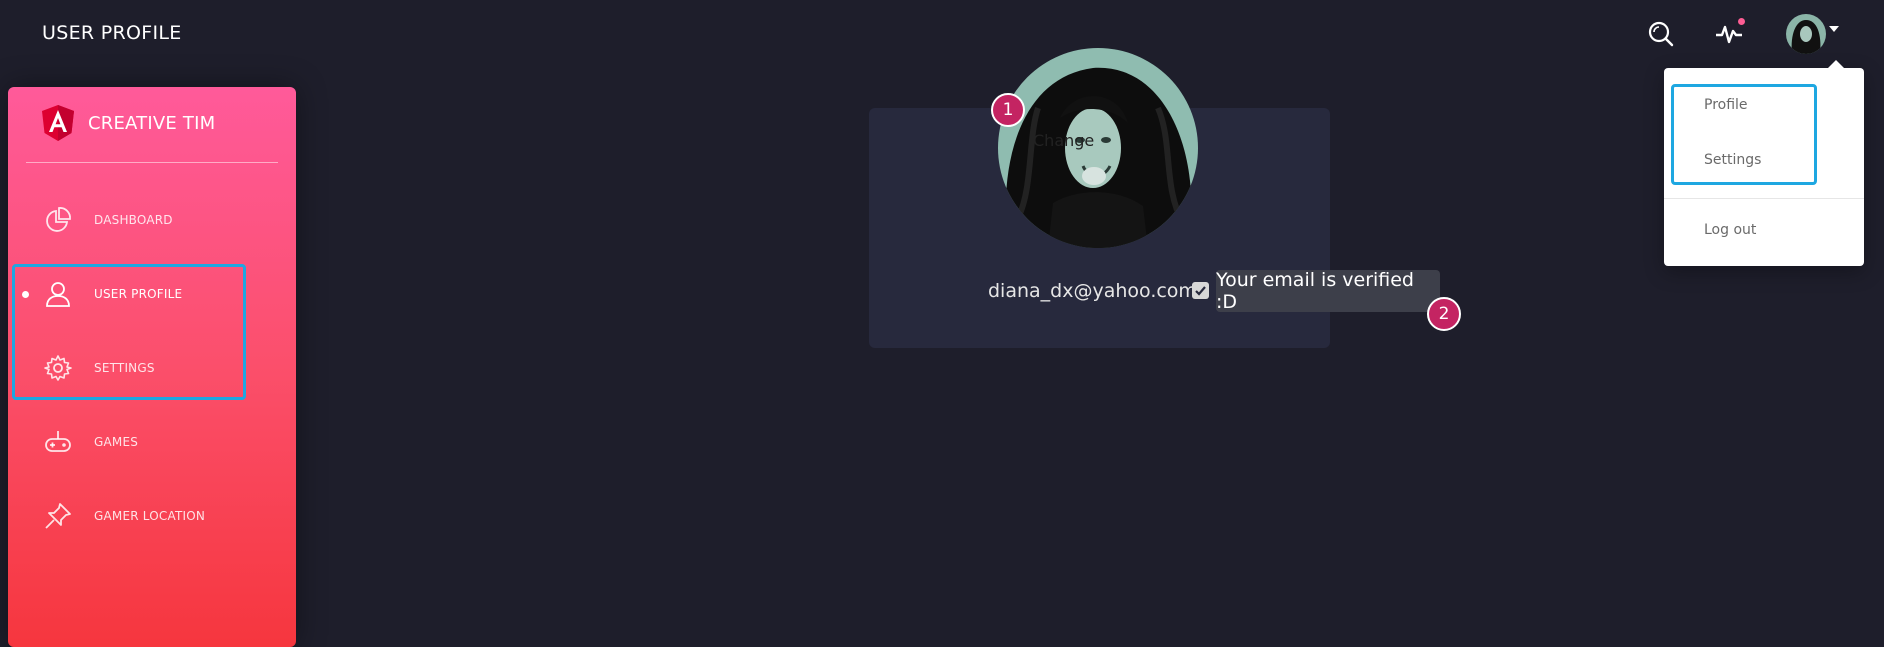 The image size is (1884, 647). What do you see at coordinates (116, 442) in the screenshot?
I see `sidebar-item-label: GAMES` at bounding box center [116, 442].